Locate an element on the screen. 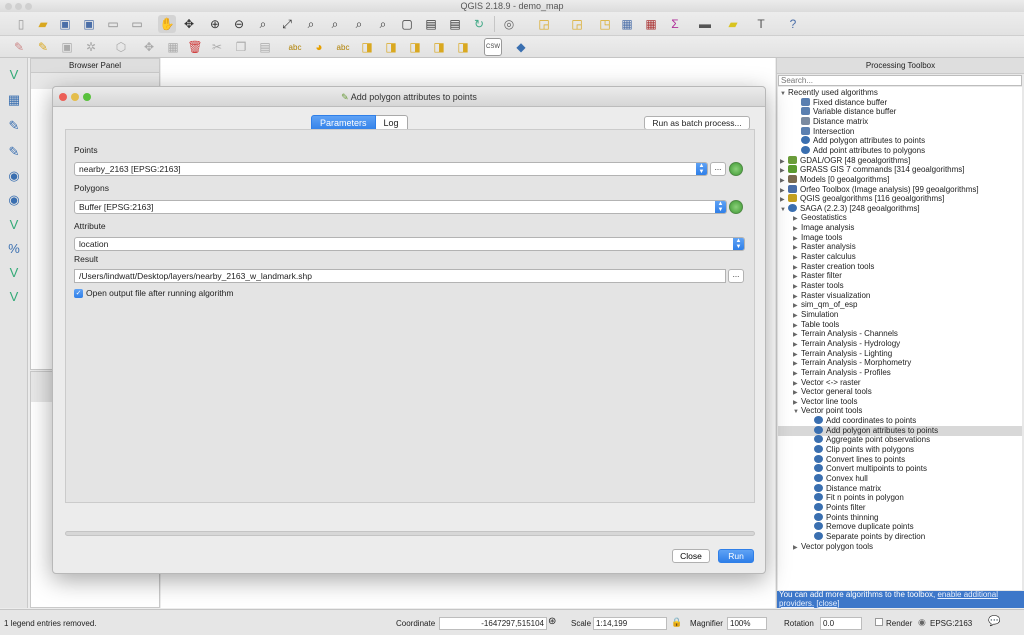 This screenshot has width=1024, height=635. label-highlight-icon: abc is located at coordinates (343, 47).